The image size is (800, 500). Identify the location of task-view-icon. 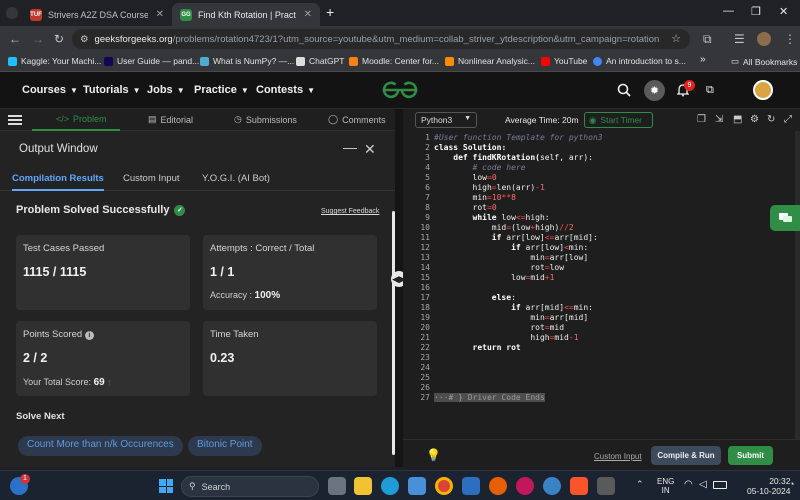
(337, 486).